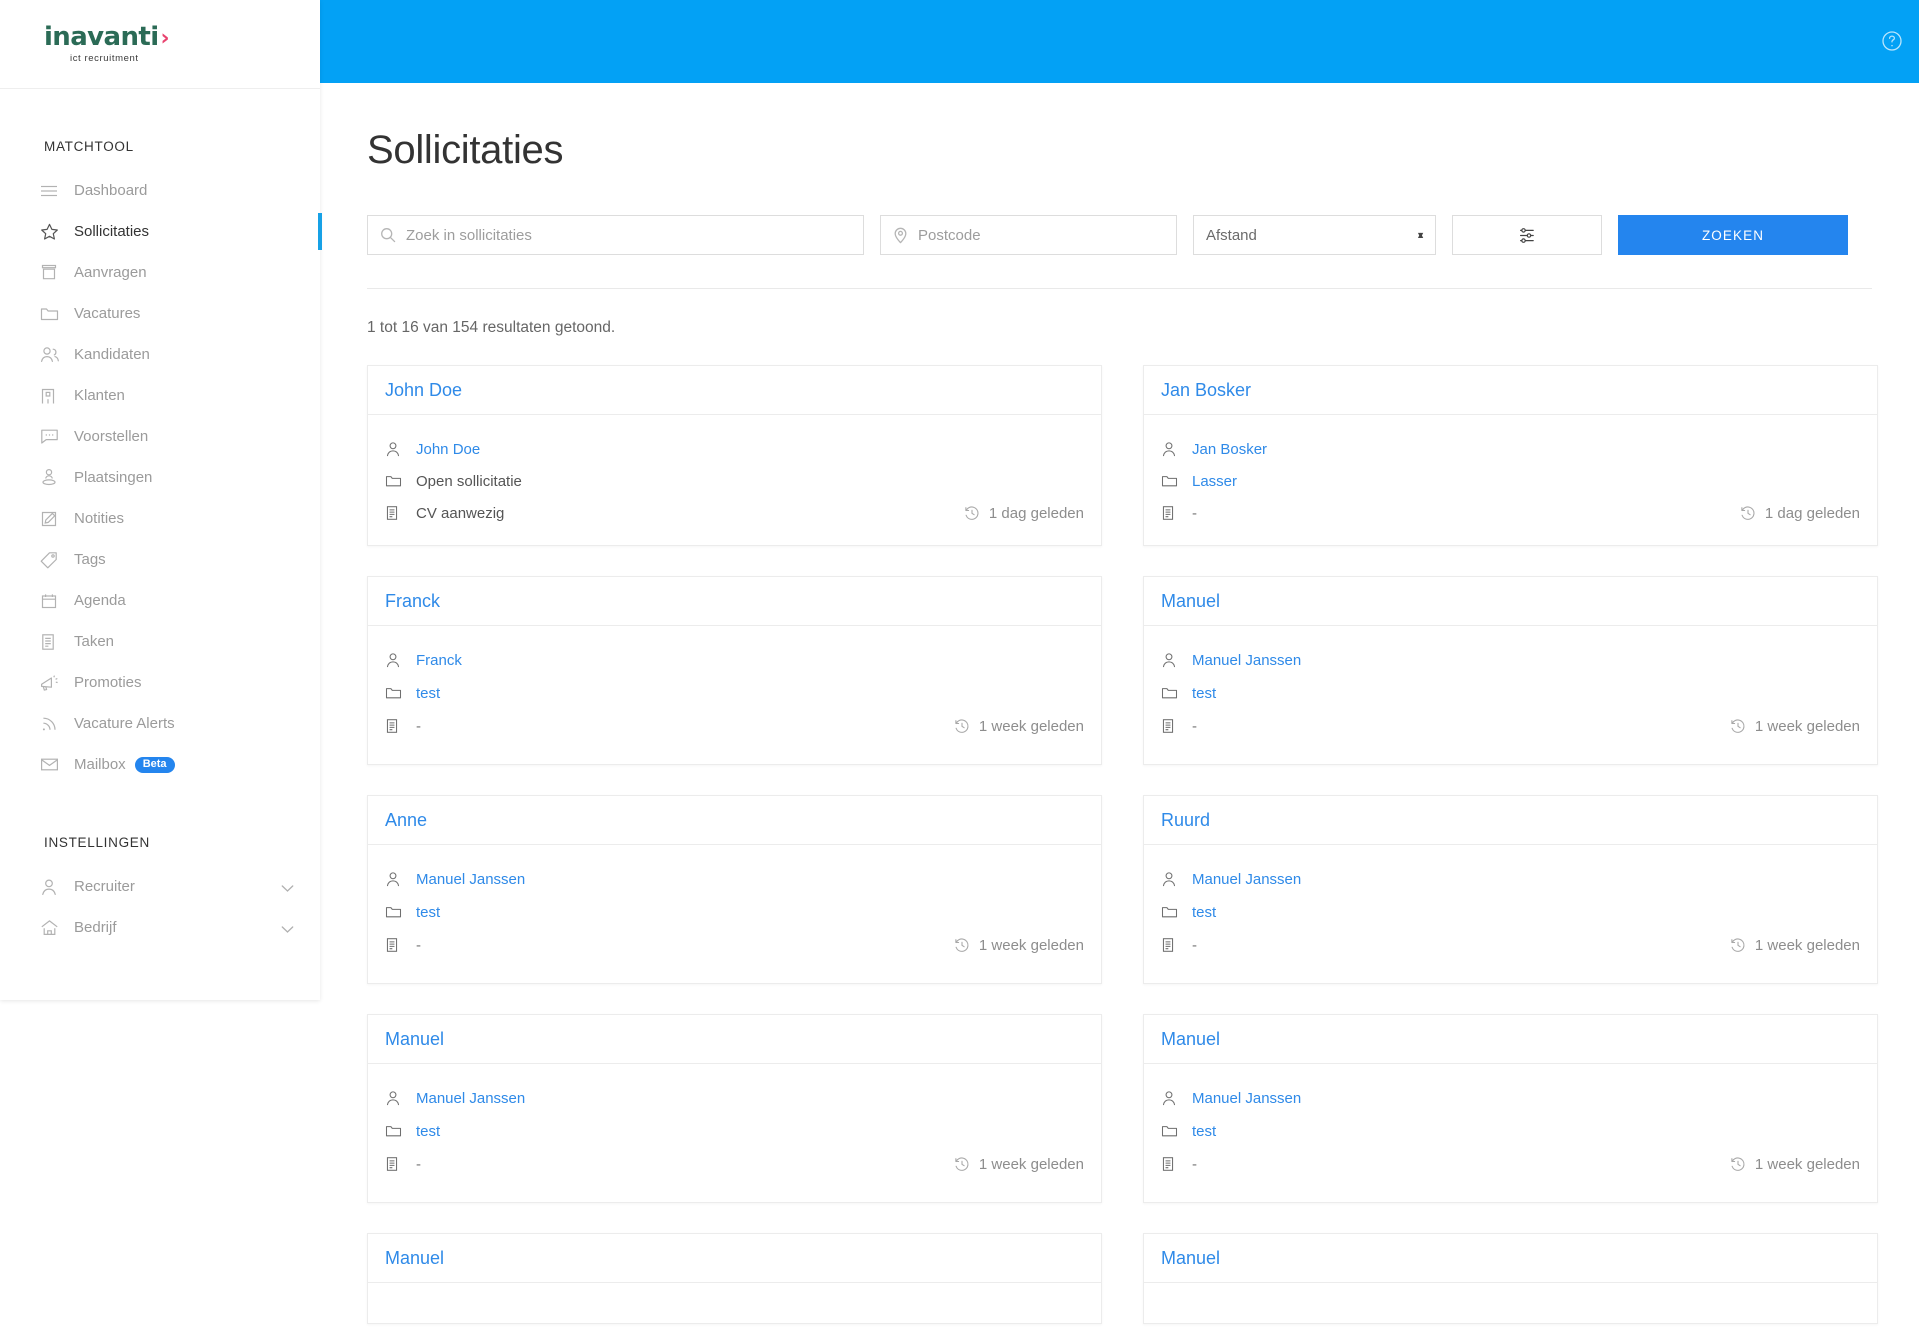 The image size is (1919, 1334). What do you see at coordinates (100, 600) in the screenshot?
I see `sidebar-item-label: Agenda` at bounding box center [100, 600].